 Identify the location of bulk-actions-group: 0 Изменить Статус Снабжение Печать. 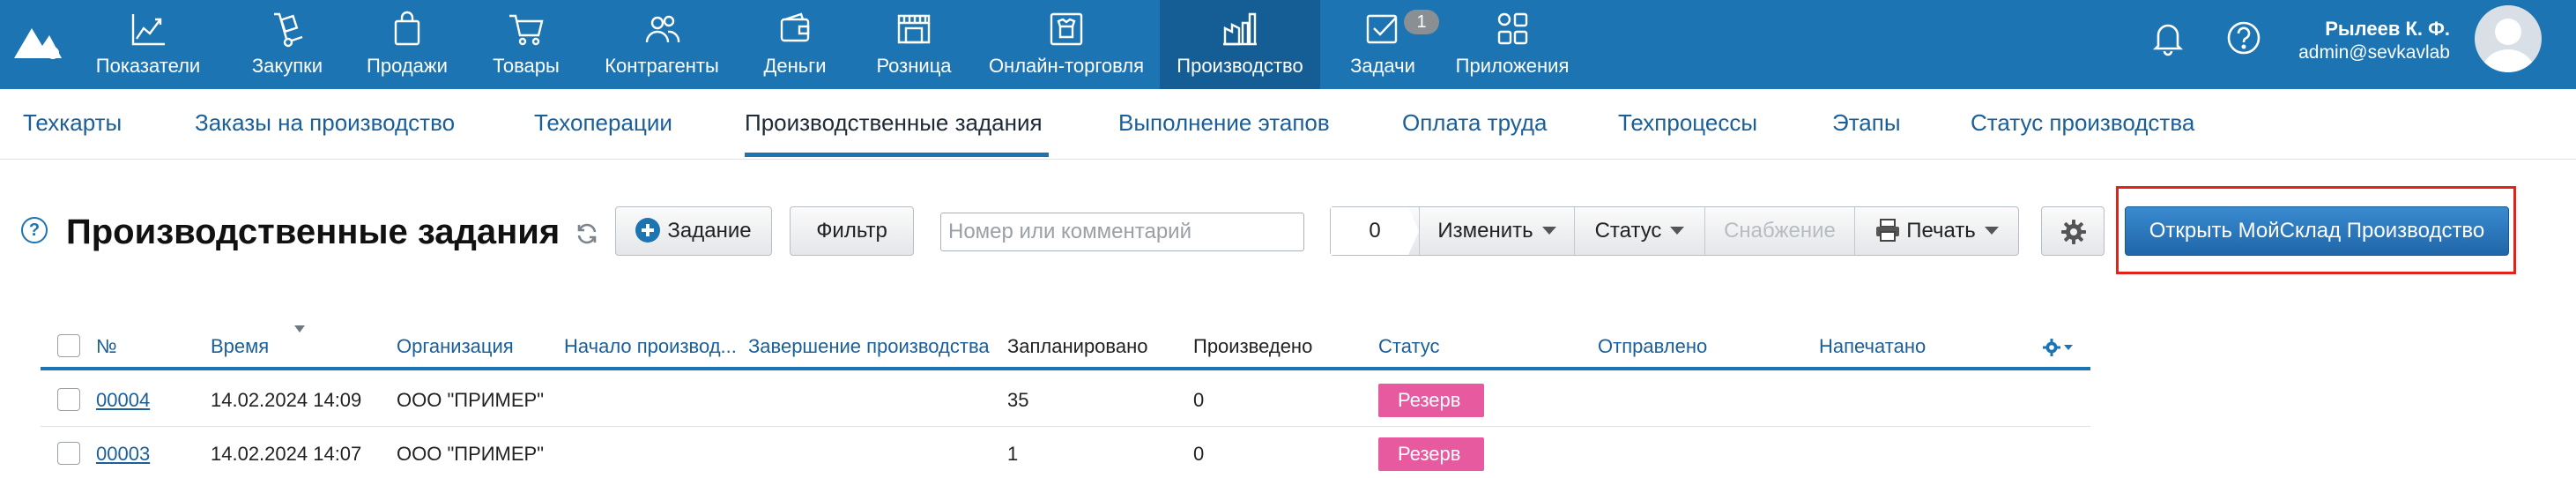
(1674, 231).